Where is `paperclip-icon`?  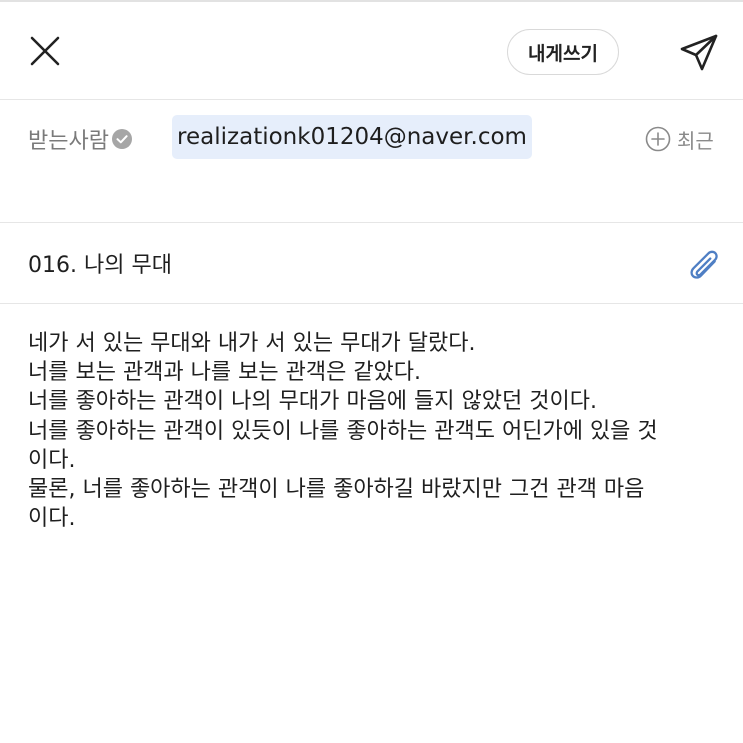
paperclip-icon is located at coordinates (704, 264).